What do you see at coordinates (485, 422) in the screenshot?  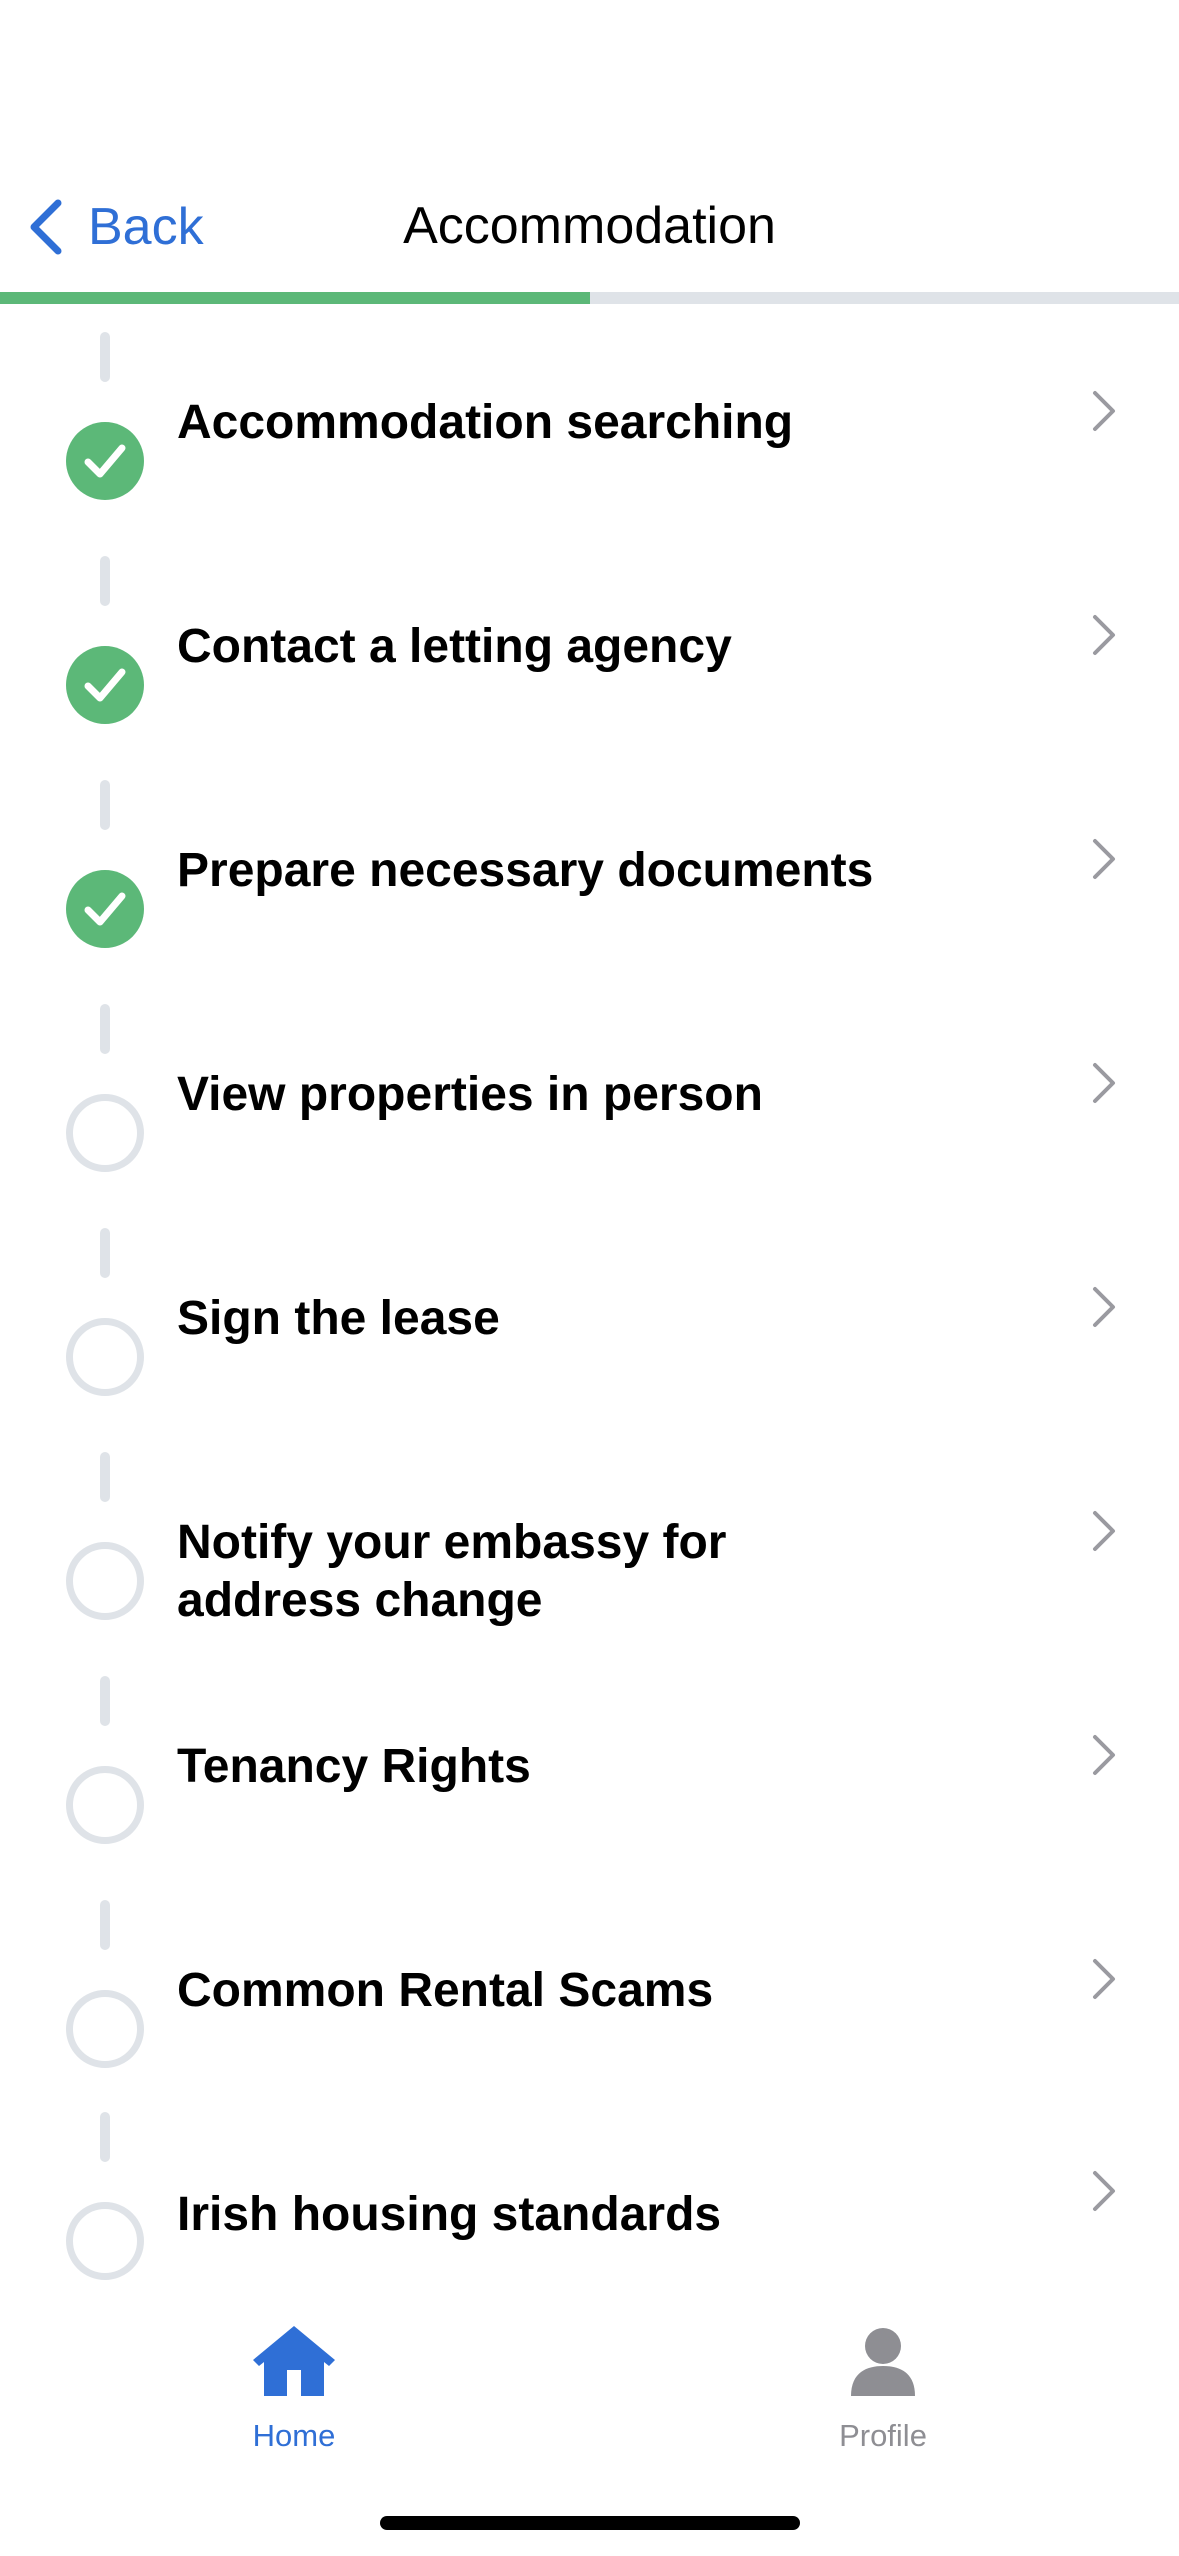 I see `step-label: Accommodation searching` at bounding box center [485, 422].